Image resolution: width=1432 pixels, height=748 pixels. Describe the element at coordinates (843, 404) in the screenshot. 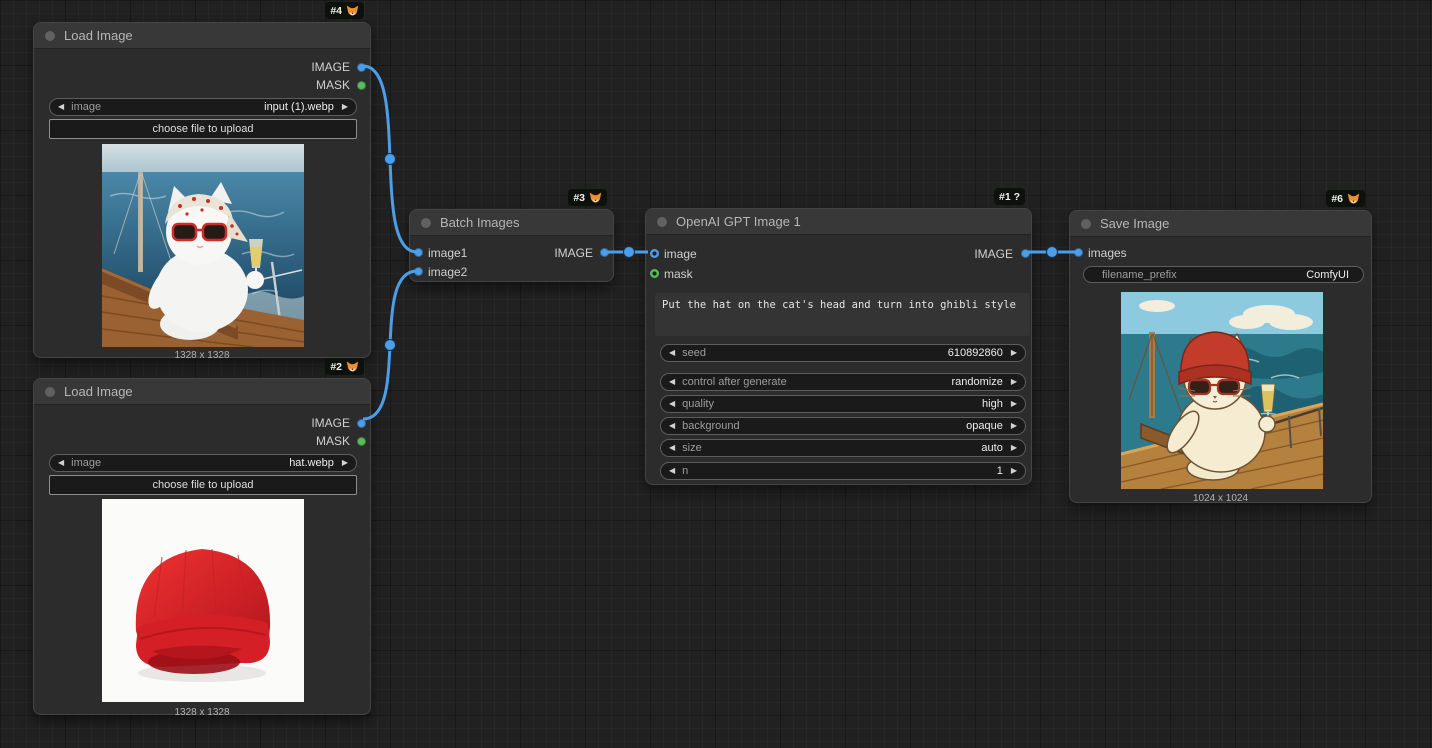

I see `quality-widget: ◀ quality high ▶` at that location.